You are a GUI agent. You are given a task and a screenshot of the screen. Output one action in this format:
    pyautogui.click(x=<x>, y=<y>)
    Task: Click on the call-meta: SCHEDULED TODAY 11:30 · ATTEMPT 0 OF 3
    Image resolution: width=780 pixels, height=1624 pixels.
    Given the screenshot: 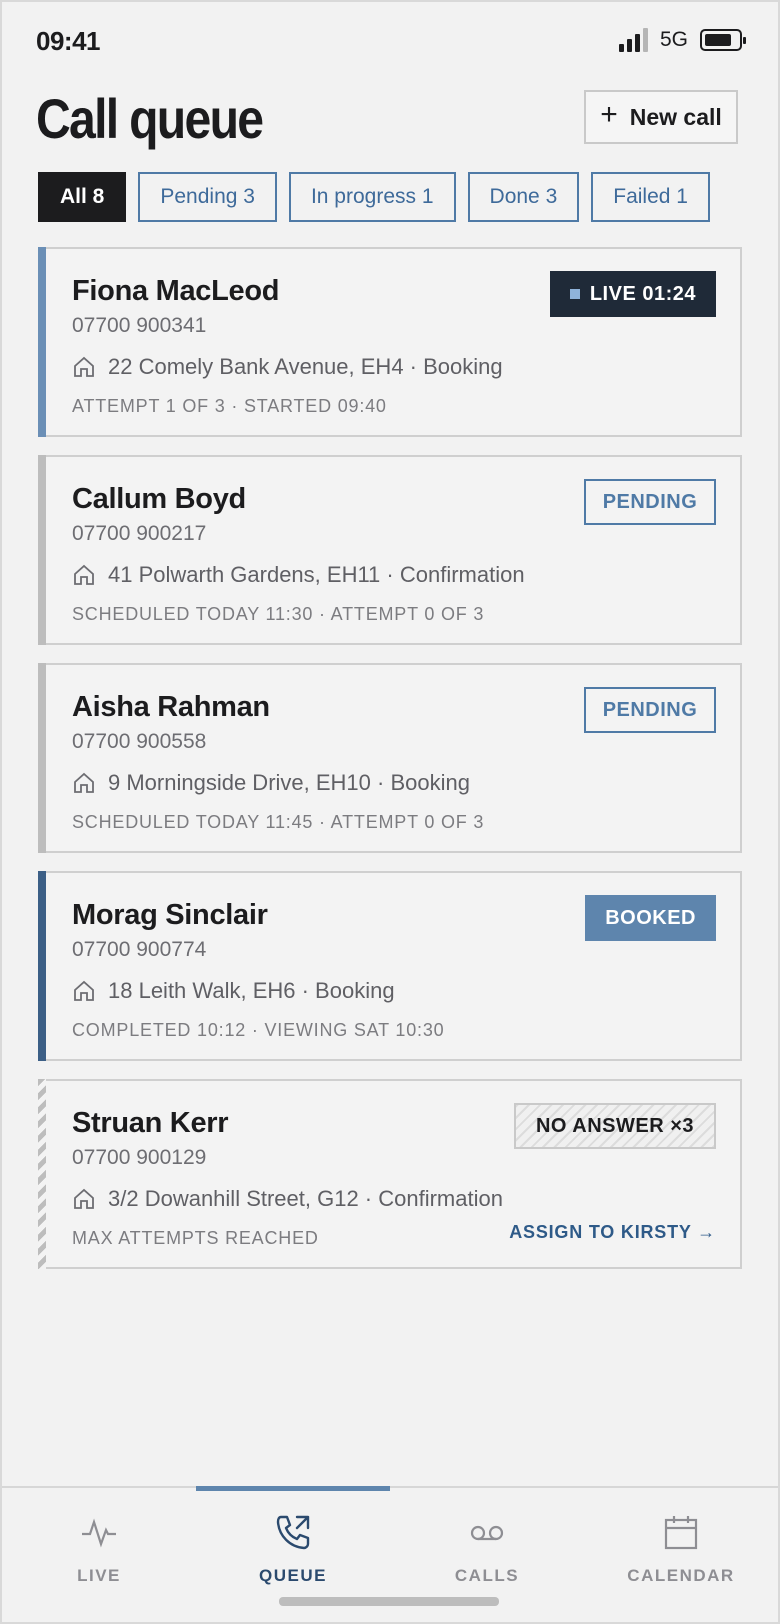 What is the action you would take?
    pyautogui.click(x=278, y=614)
    